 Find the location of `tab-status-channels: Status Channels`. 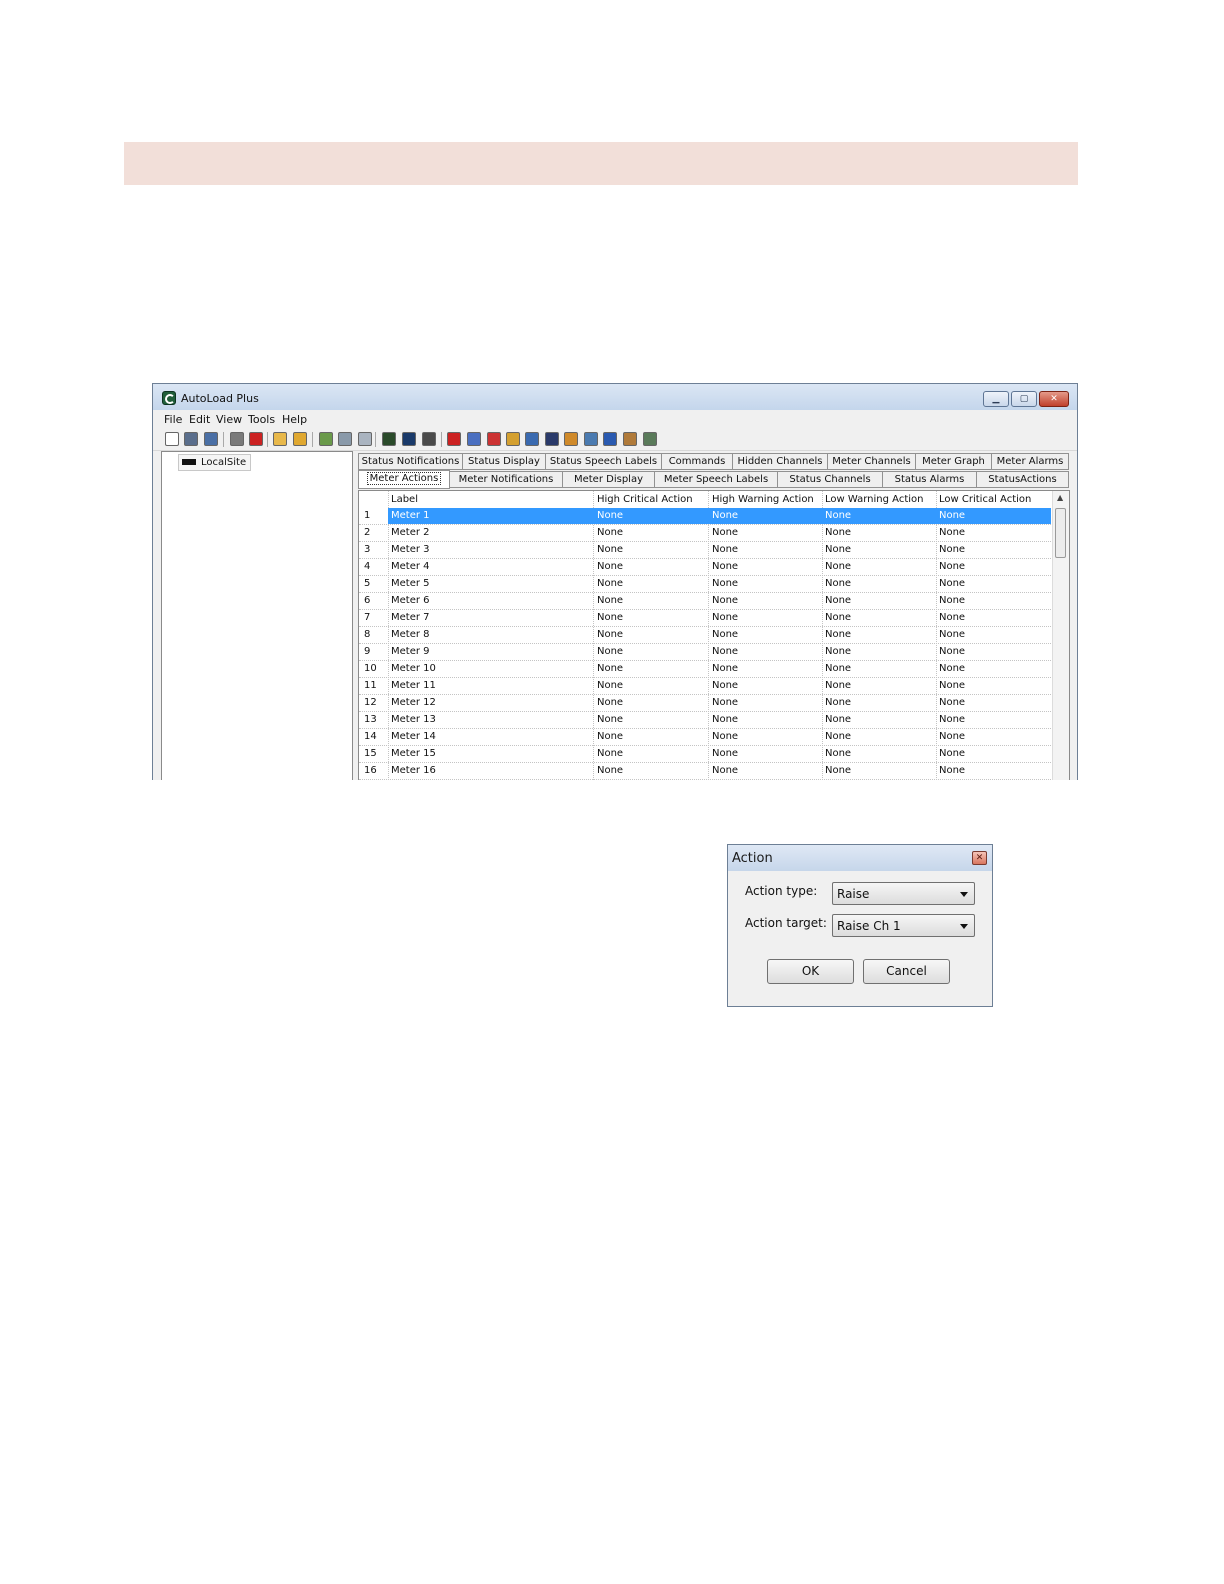

tab-status-channels: Status Channels is located at coordinates (830, 479).